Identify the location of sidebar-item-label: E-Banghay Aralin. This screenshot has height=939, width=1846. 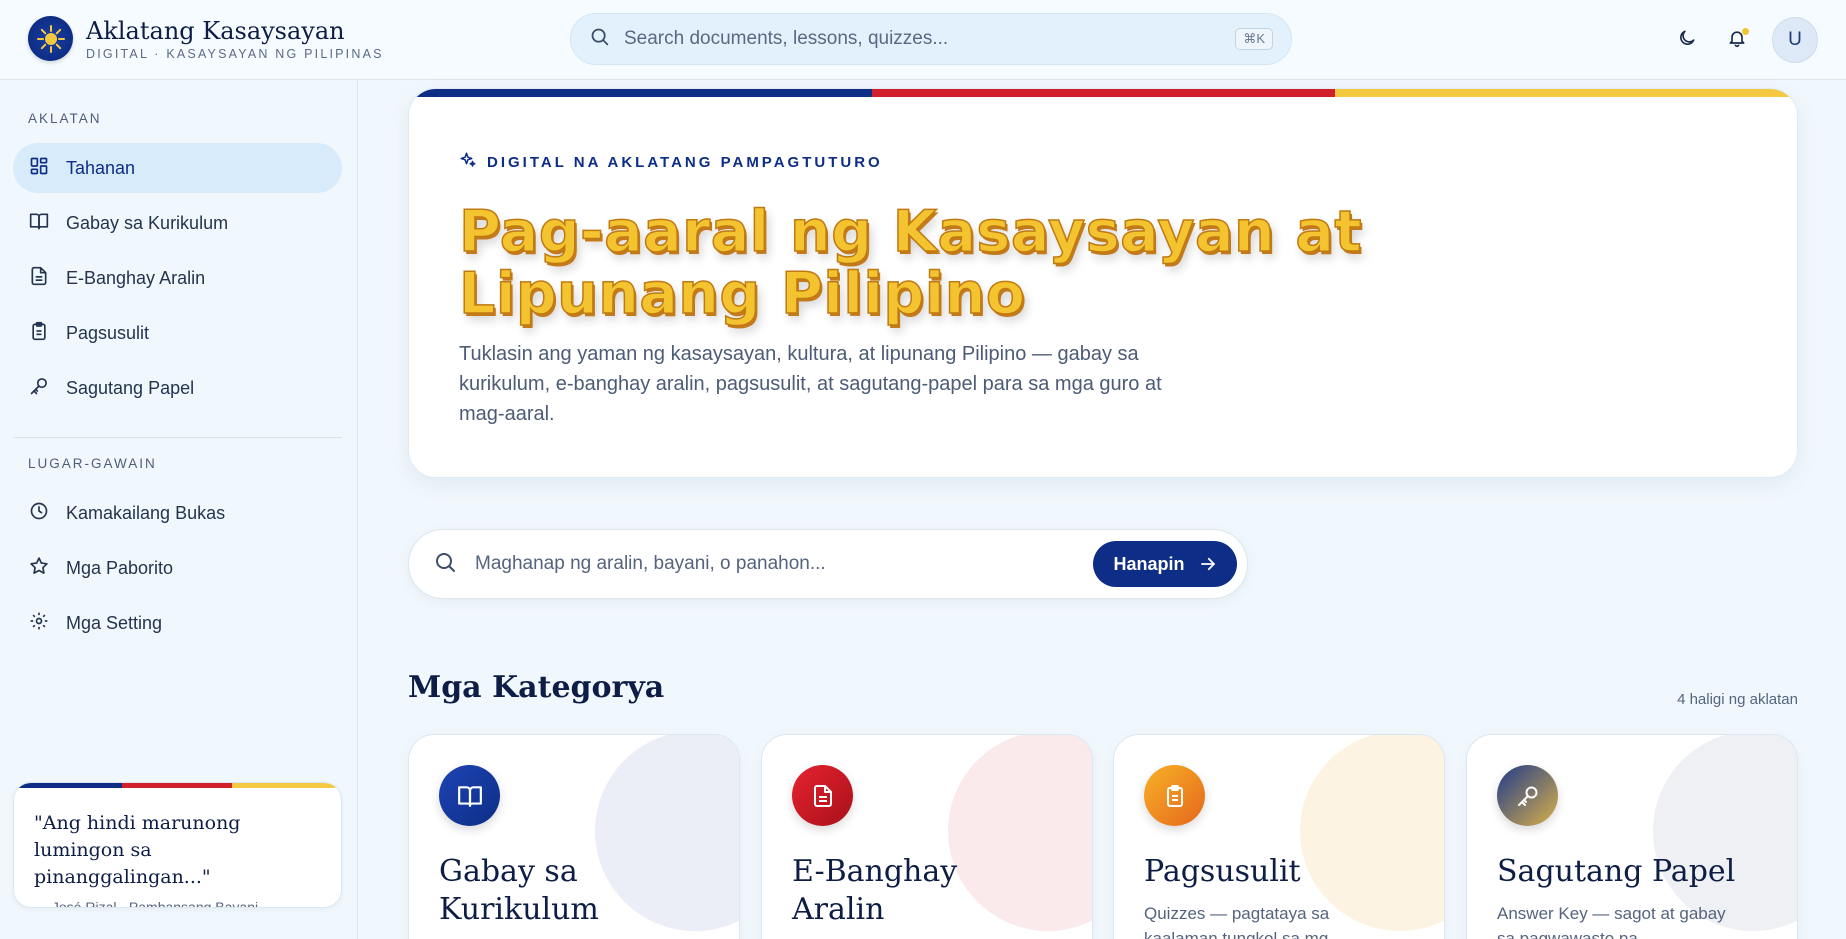
(136, 277).